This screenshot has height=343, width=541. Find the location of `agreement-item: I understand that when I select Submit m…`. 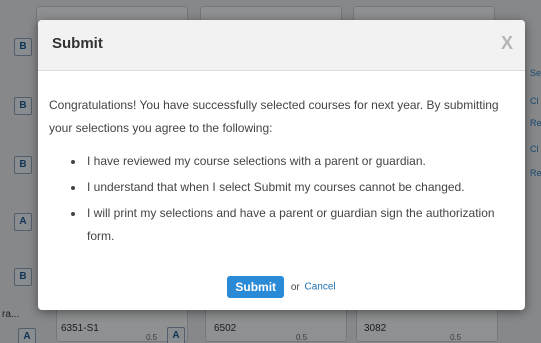

agreement-item: I understand that when I select Submit m… is located at coordinates (297, 187).